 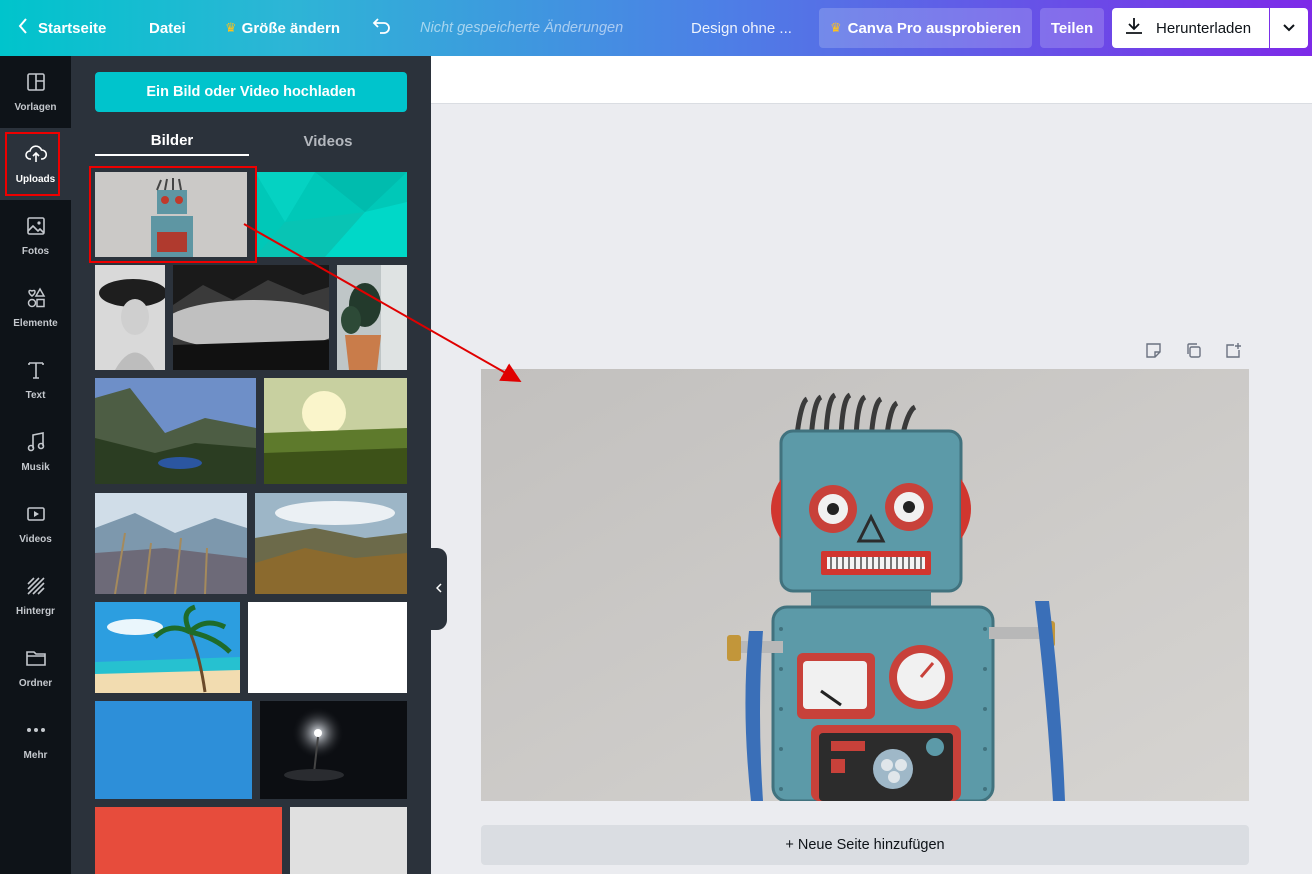 What do you see at coordinates (173, 750) in the screenshot?
I see `thumbnail-blue` at bounding box center [173, 750].